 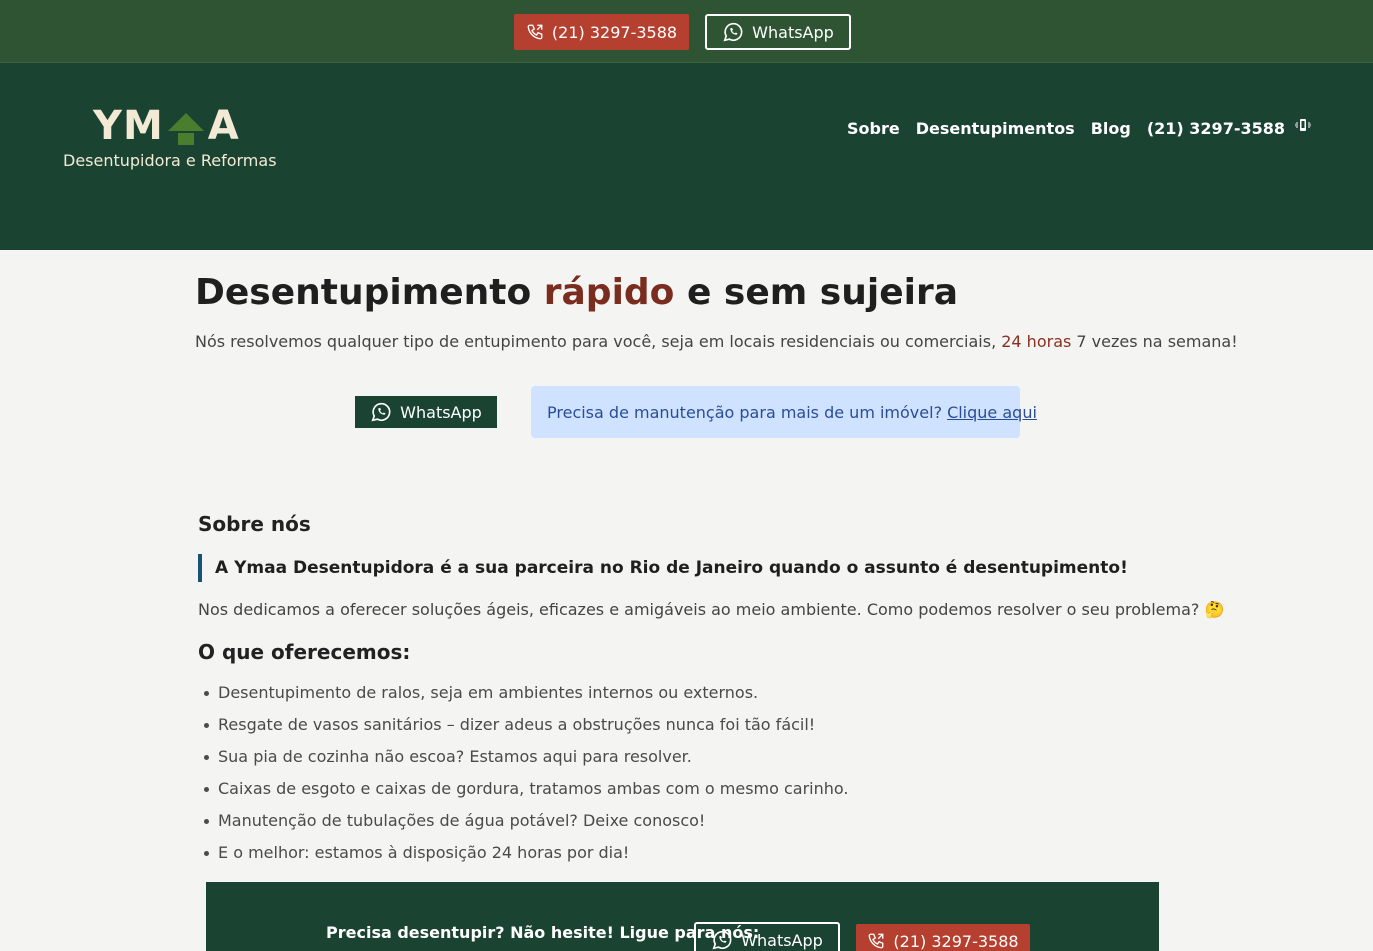 I want to click on hero-title: Desentupimento rápido e sem sujeira, so click(x=576, y=292).